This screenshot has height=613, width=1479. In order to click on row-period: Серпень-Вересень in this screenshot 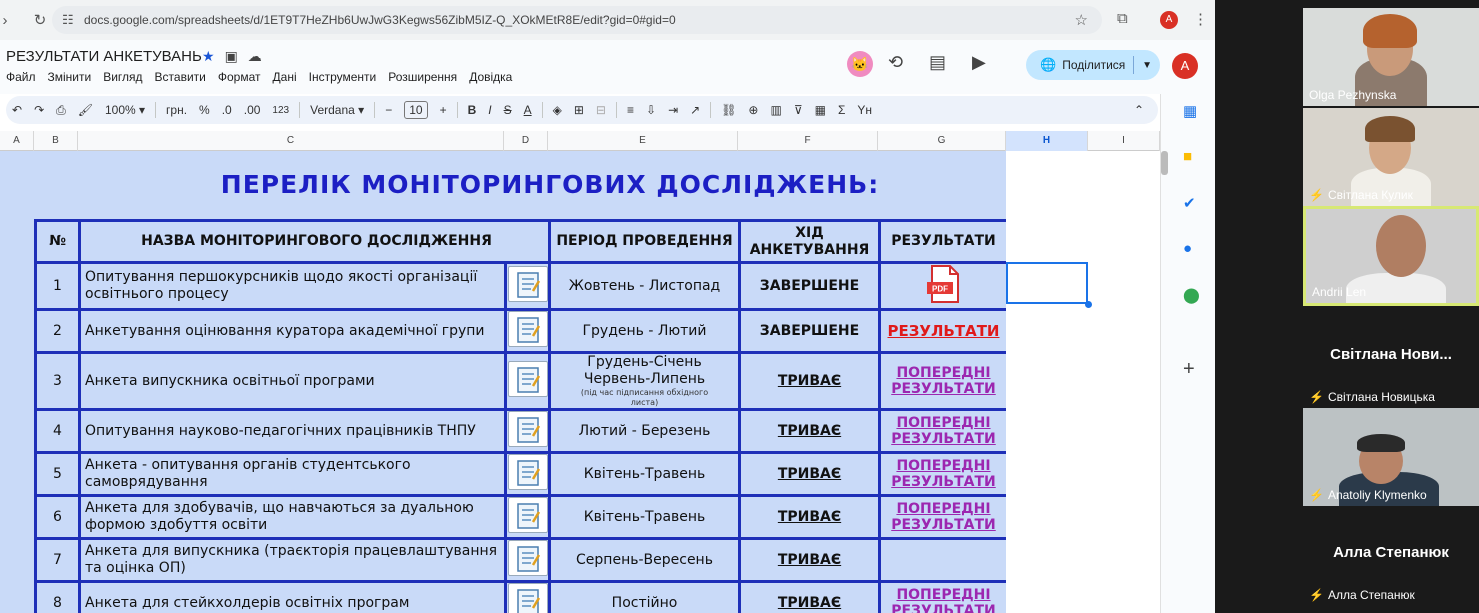, I will do `click(644, 560)`.